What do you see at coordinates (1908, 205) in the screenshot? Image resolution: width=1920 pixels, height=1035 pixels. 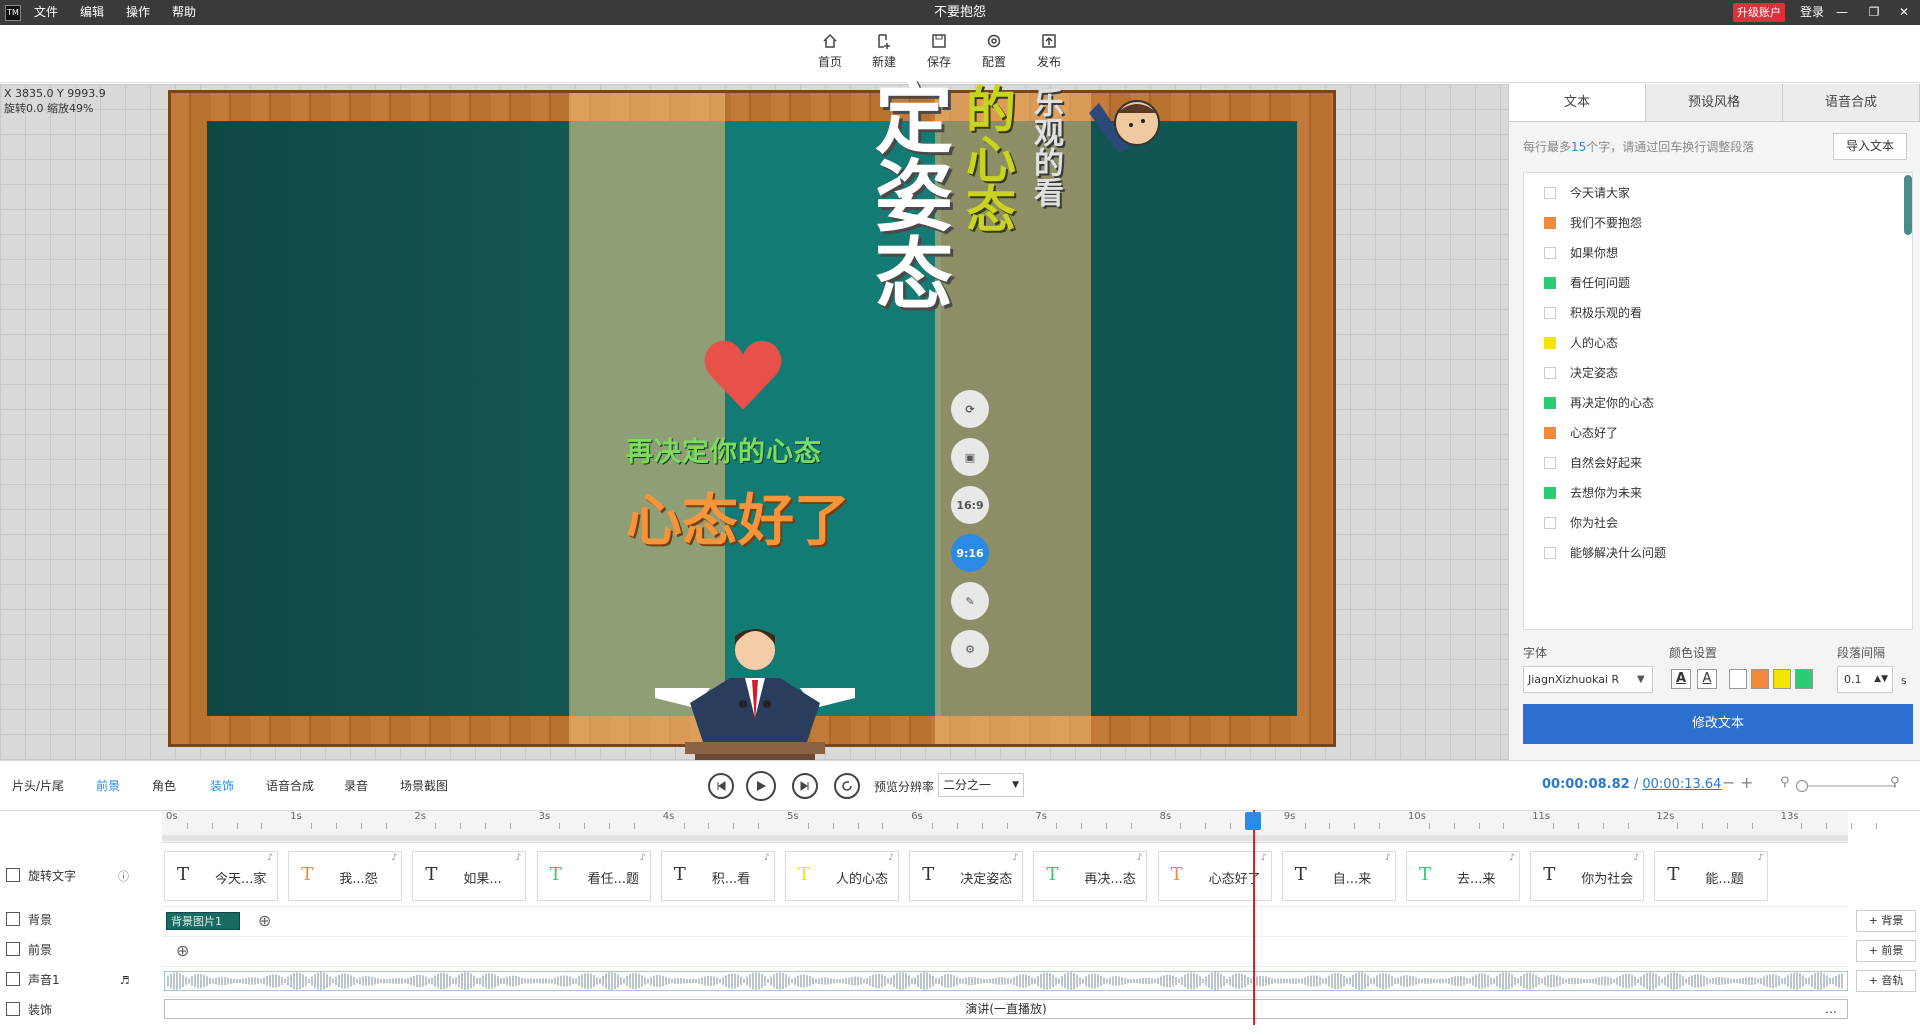 I see `scrollbar` at bounding box center [1908, 205].